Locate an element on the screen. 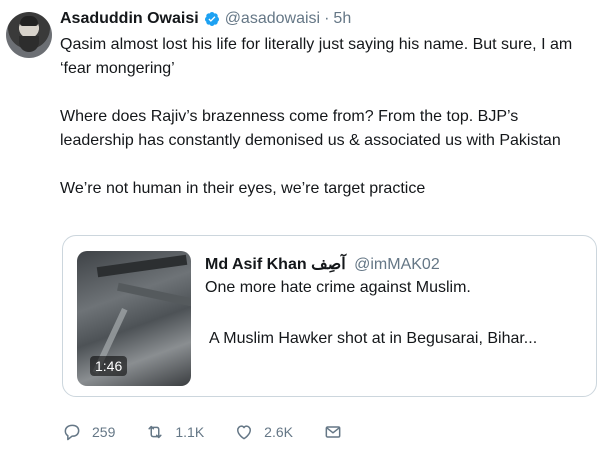 The image size is (600, 450). video-thumbnail: 1:46 is located at coordinates (134, 318).